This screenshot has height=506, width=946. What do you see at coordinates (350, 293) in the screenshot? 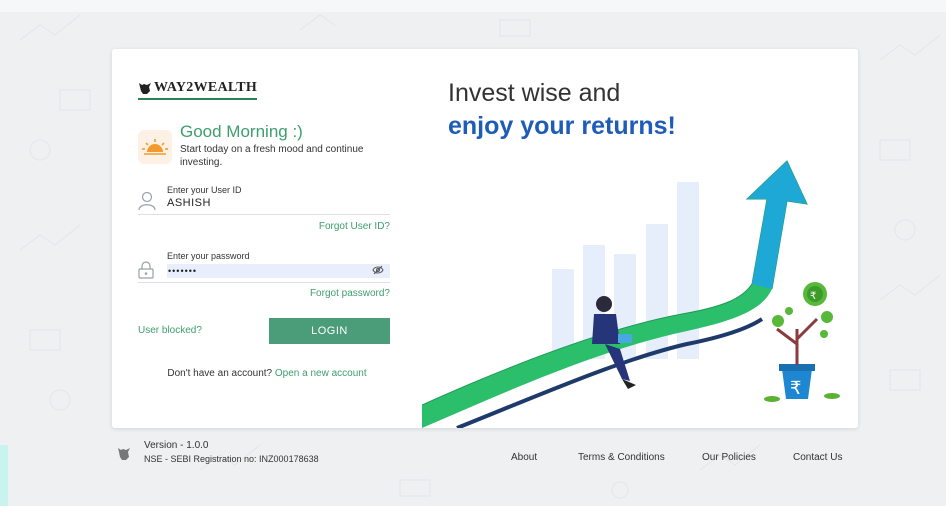
I see `forgot-password-link: Forgot password?` at bounding box center [350, 293].